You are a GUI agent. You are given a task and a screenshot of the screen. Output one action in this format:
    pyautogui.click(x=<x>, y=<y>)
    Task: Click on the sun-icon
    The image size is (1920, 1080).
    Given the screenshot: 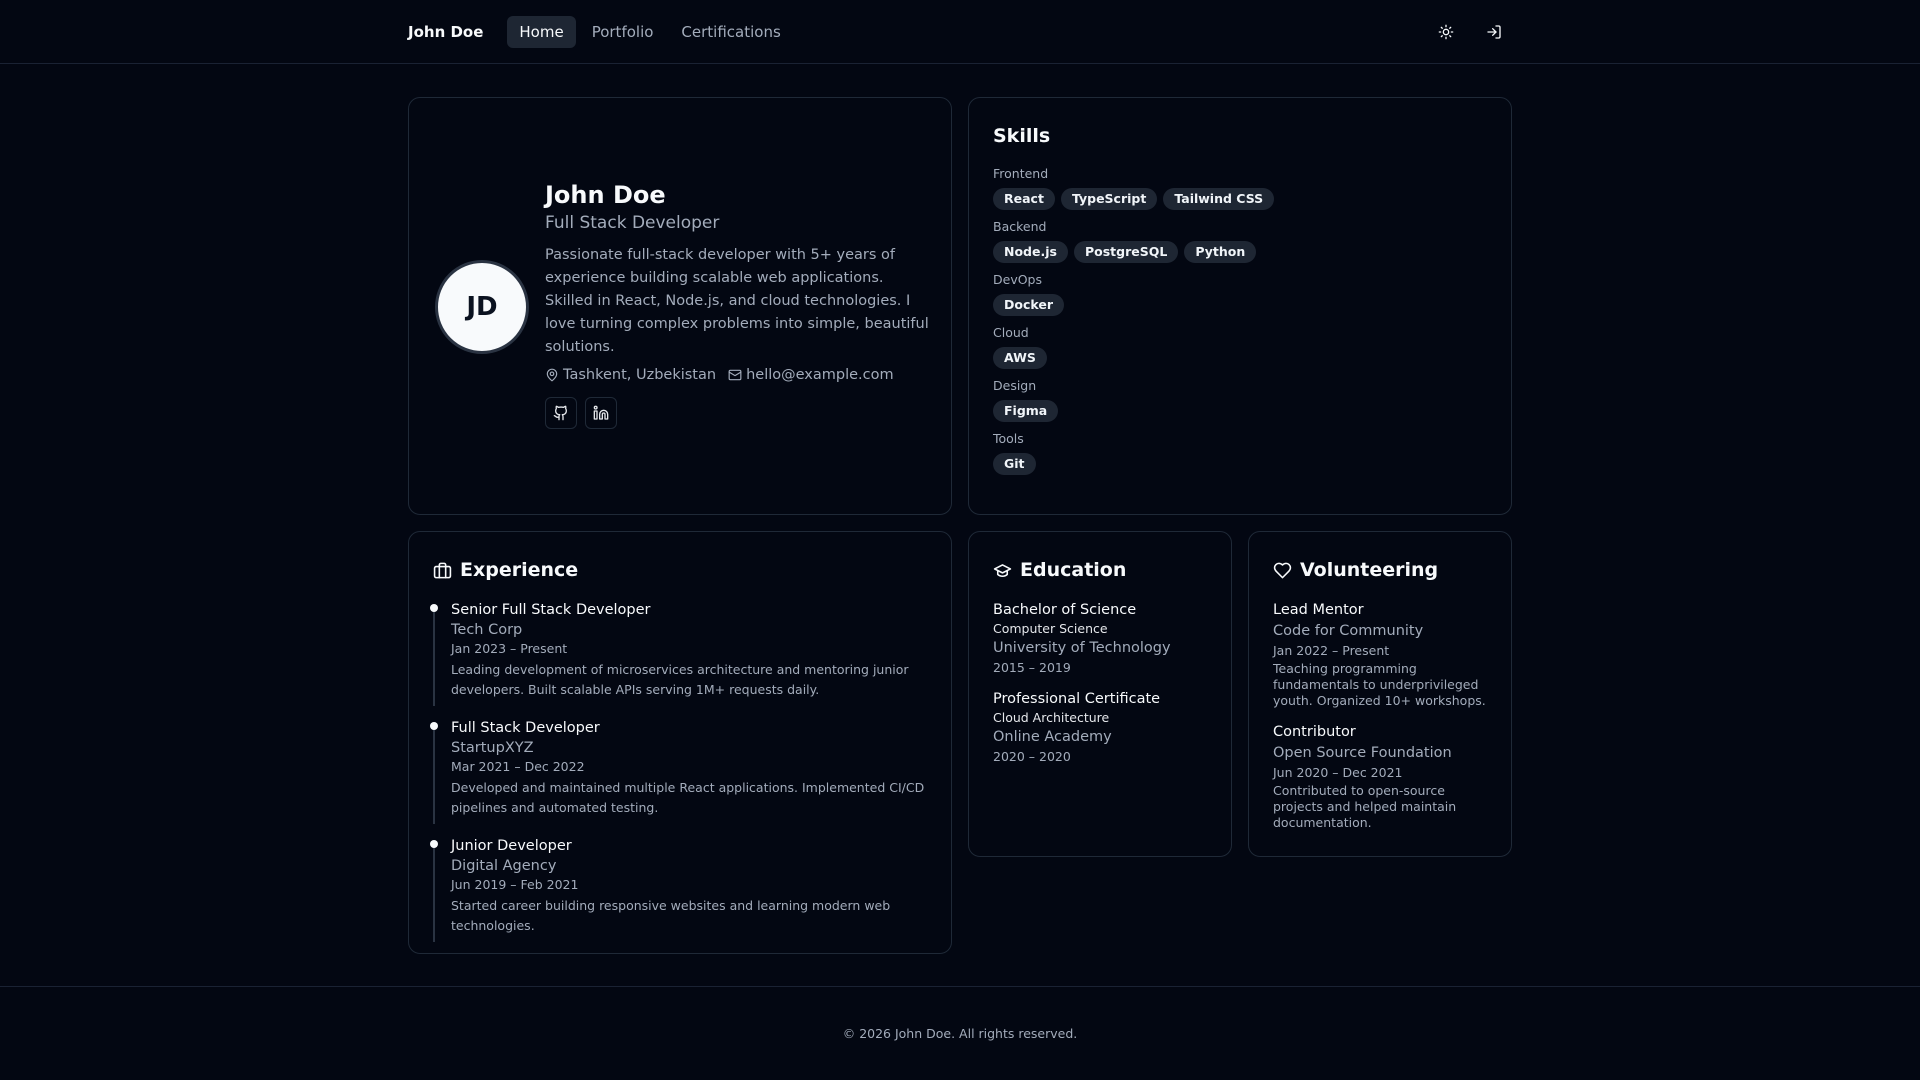 What is the action you would take?
    pyautogui.click(x=1446, y=32)
    